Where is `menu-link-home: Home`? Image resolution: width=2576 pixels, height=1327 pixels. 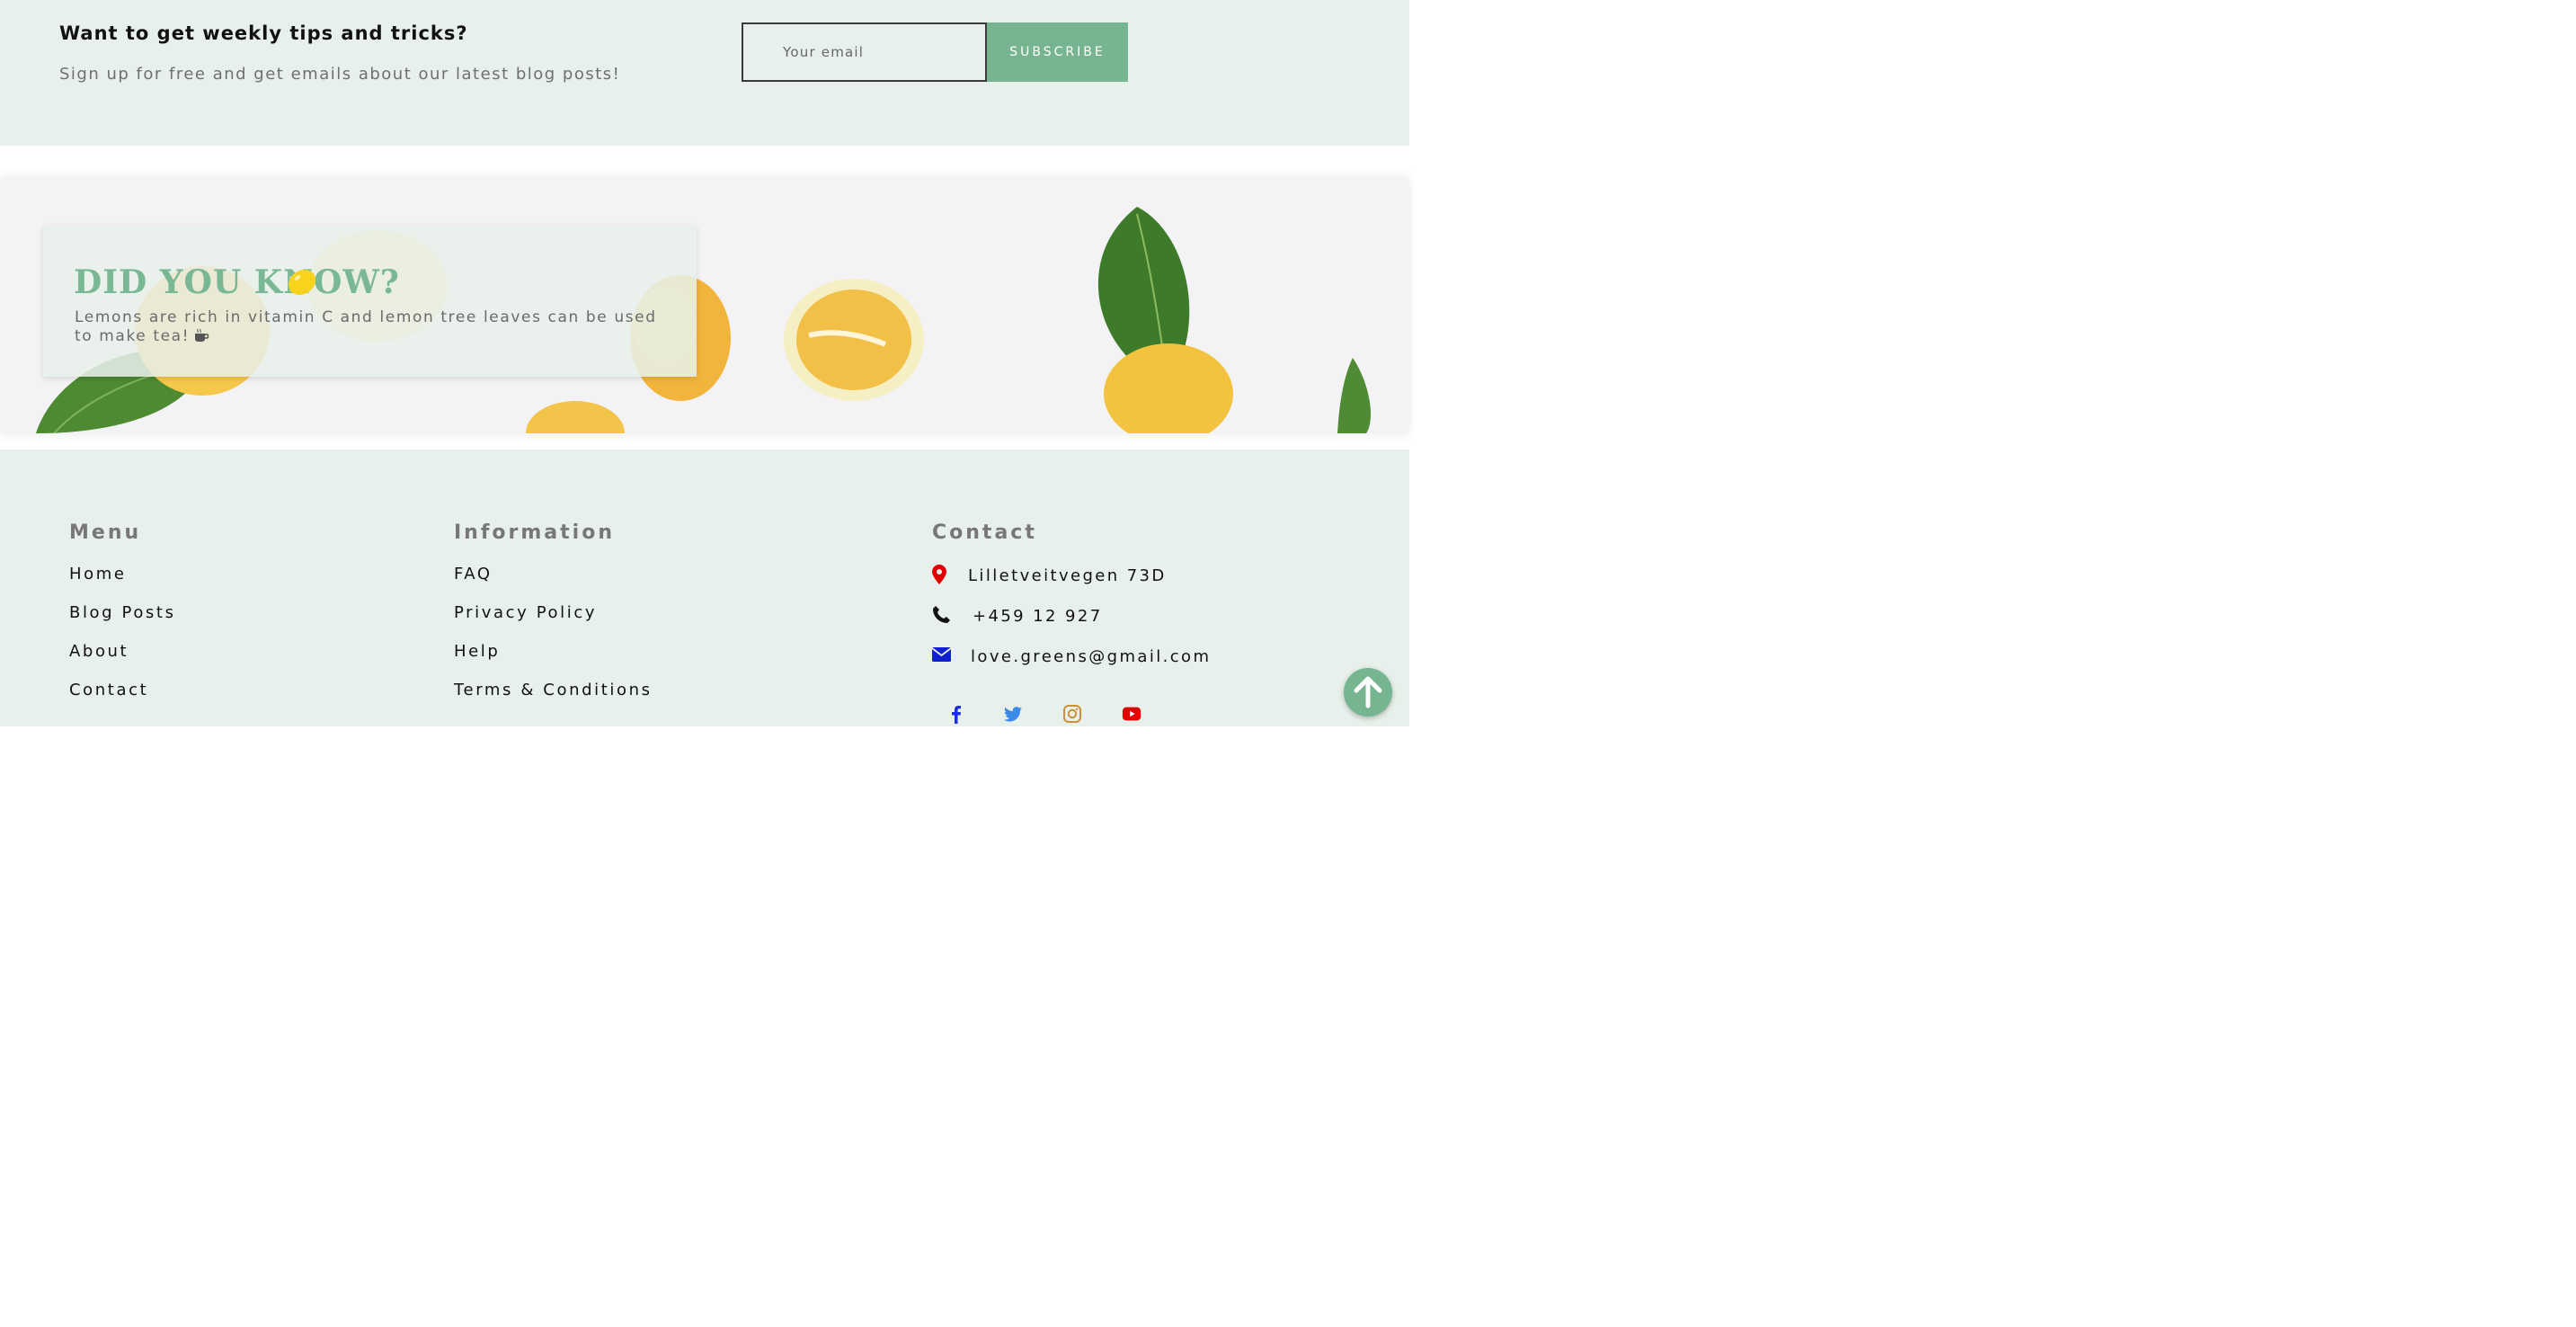 menu-link-home: Home is located at coordinates (98, 574).